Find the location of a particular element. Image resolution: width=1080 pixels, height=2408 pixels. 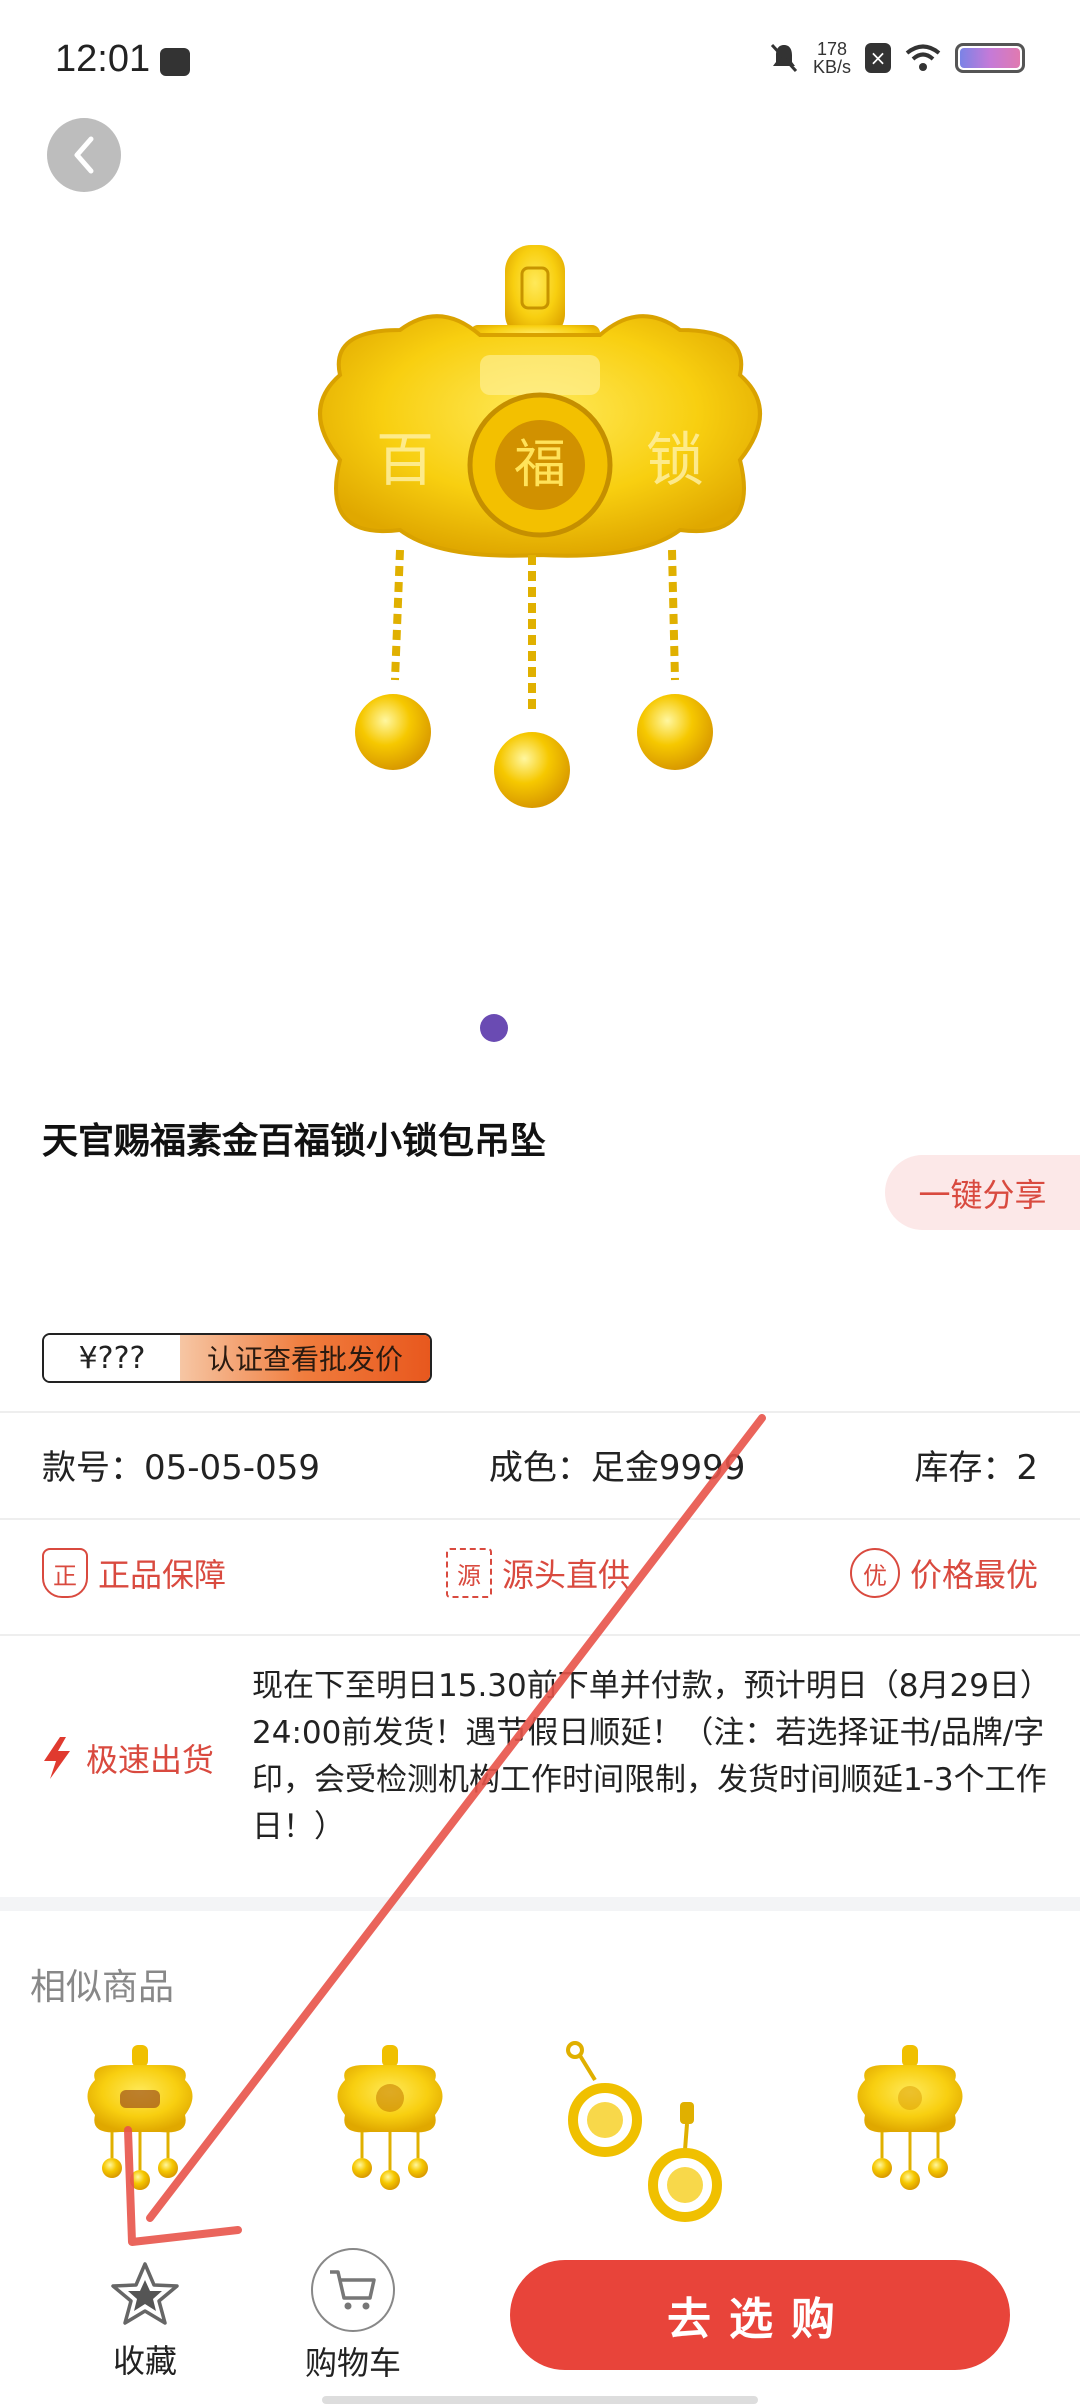

shipping-label: 极速出货 is located at coordinates (128, 1758).